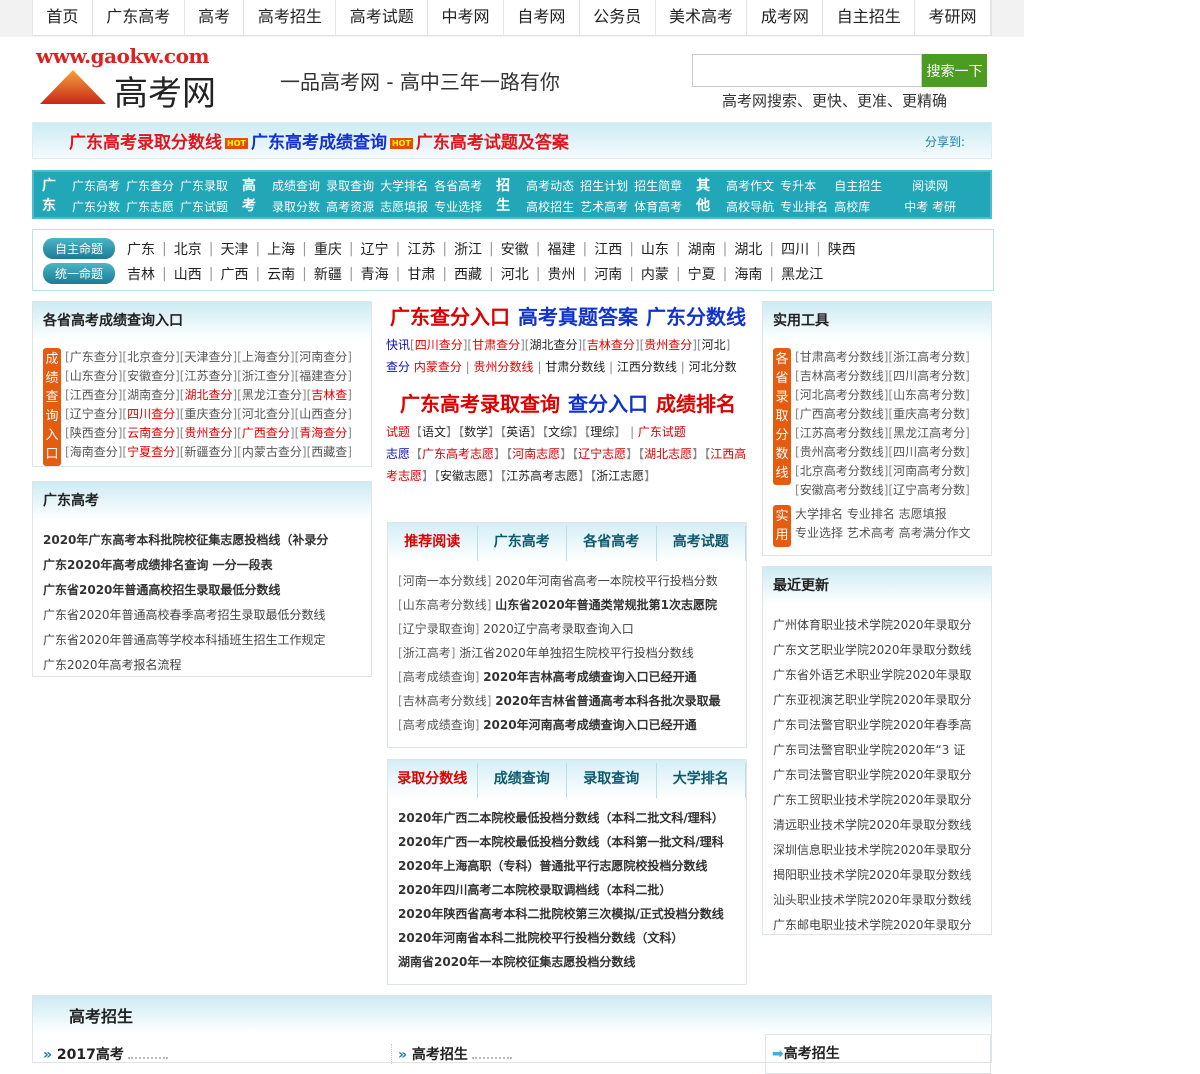 Image resolution: width=1200 pixels, height=1074 pixels. Describe the element at coordinates (668, 454) in the screenshot. I see `line-link: 湖北志愿` at that location.